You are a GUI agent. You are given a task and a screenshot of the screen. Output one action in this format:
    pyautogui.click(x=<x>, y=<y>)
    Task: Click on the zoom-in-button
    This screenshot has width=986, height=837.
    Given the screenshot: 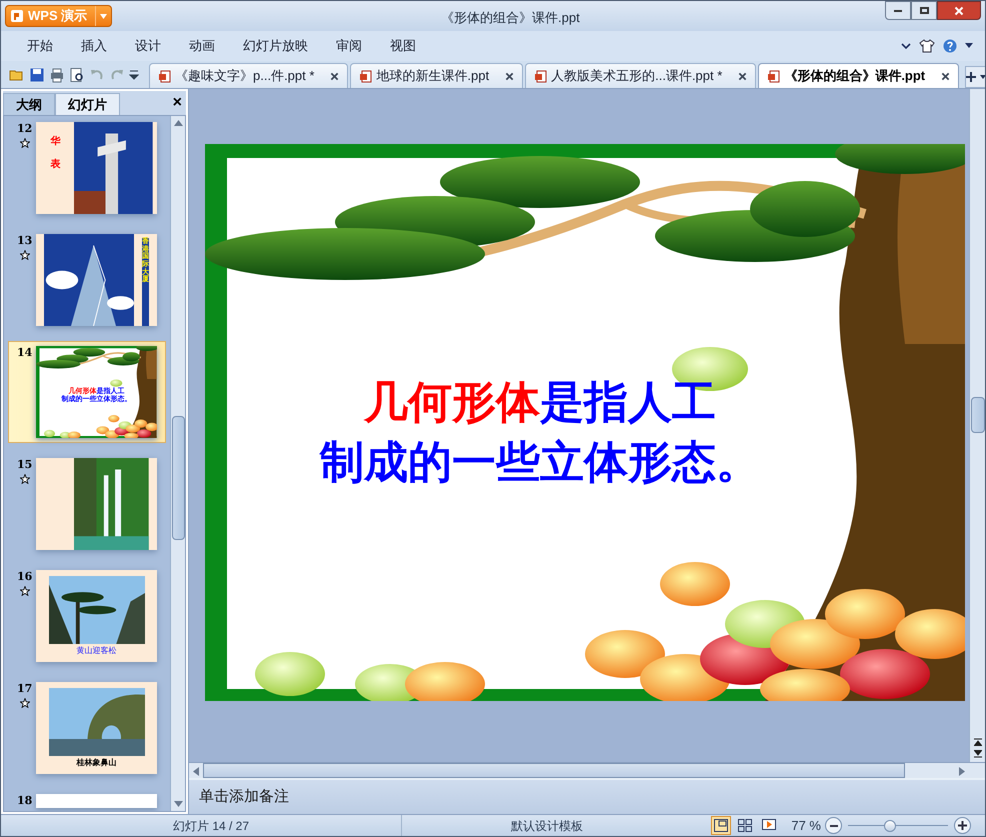 What is the action you would take?
    pyautogui.click(x=962, y=825)
    